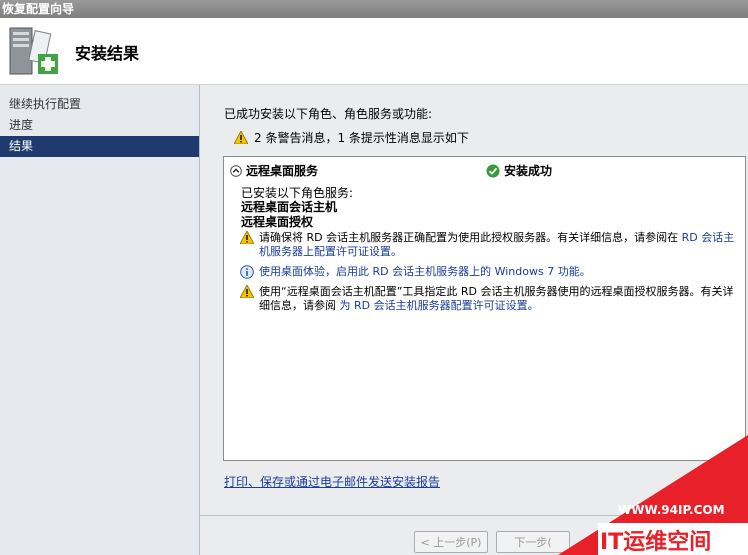 The image size is (748, 555). What do you see at coordinates (655, 542) in the screenshot?
I see `watermark-brand: IT运维空间` at bounding box center [655, 542].